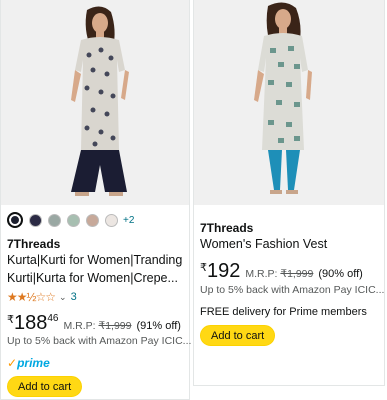 This screenshot has height=400, width=387. I want to click on product-title-line: Kurta|Kurti for Women|Tranding, so click(94, 260).